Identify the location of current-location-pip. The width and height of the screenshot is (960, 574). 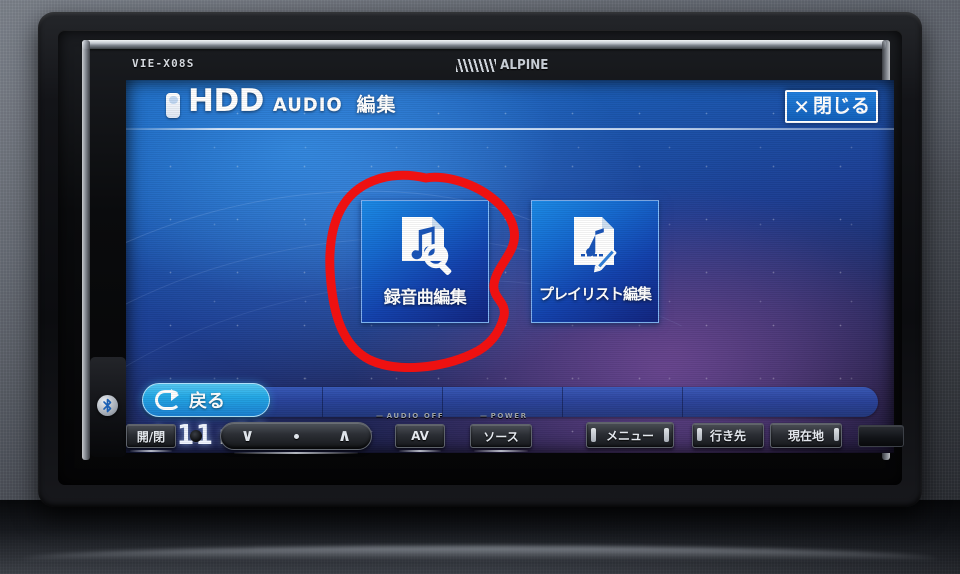
(836, 434).